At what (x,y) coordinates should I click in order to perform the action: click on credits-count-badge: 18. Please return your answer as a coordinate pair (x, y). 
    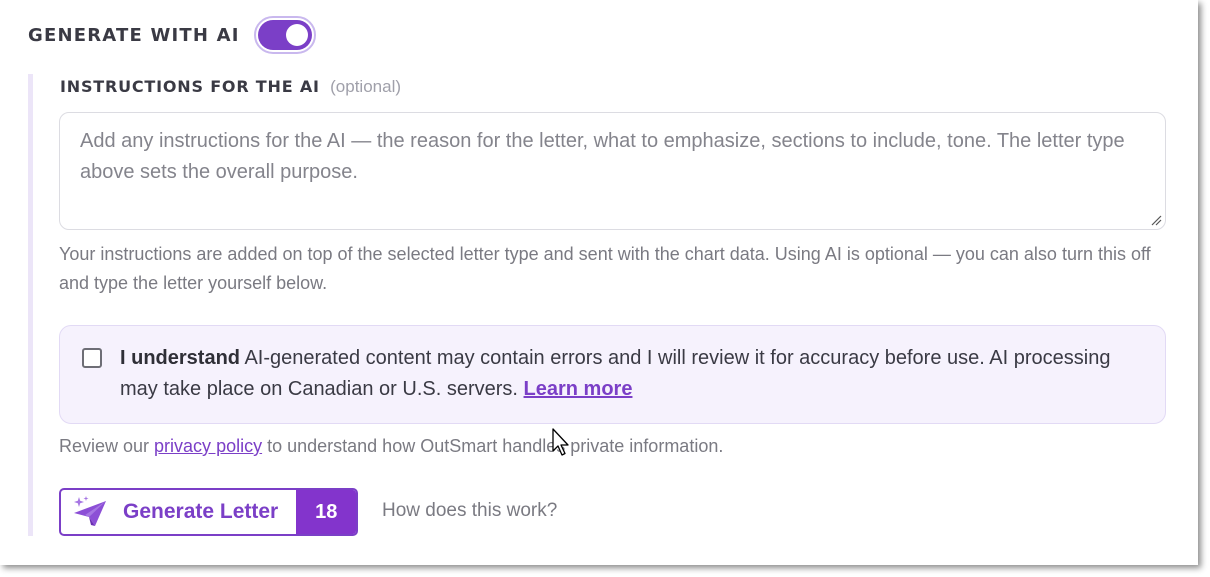
    Looking at the image, I should click on (326, 512).